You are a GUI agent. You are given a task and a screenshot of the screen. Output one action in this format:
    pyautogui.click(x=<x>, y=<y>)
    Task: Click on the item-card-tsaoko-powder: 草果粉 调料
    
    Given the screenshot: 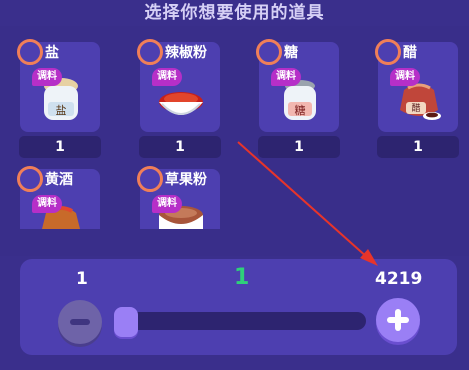 What is the action you would take?
    pyautogui.click(x=178, y=197)
    